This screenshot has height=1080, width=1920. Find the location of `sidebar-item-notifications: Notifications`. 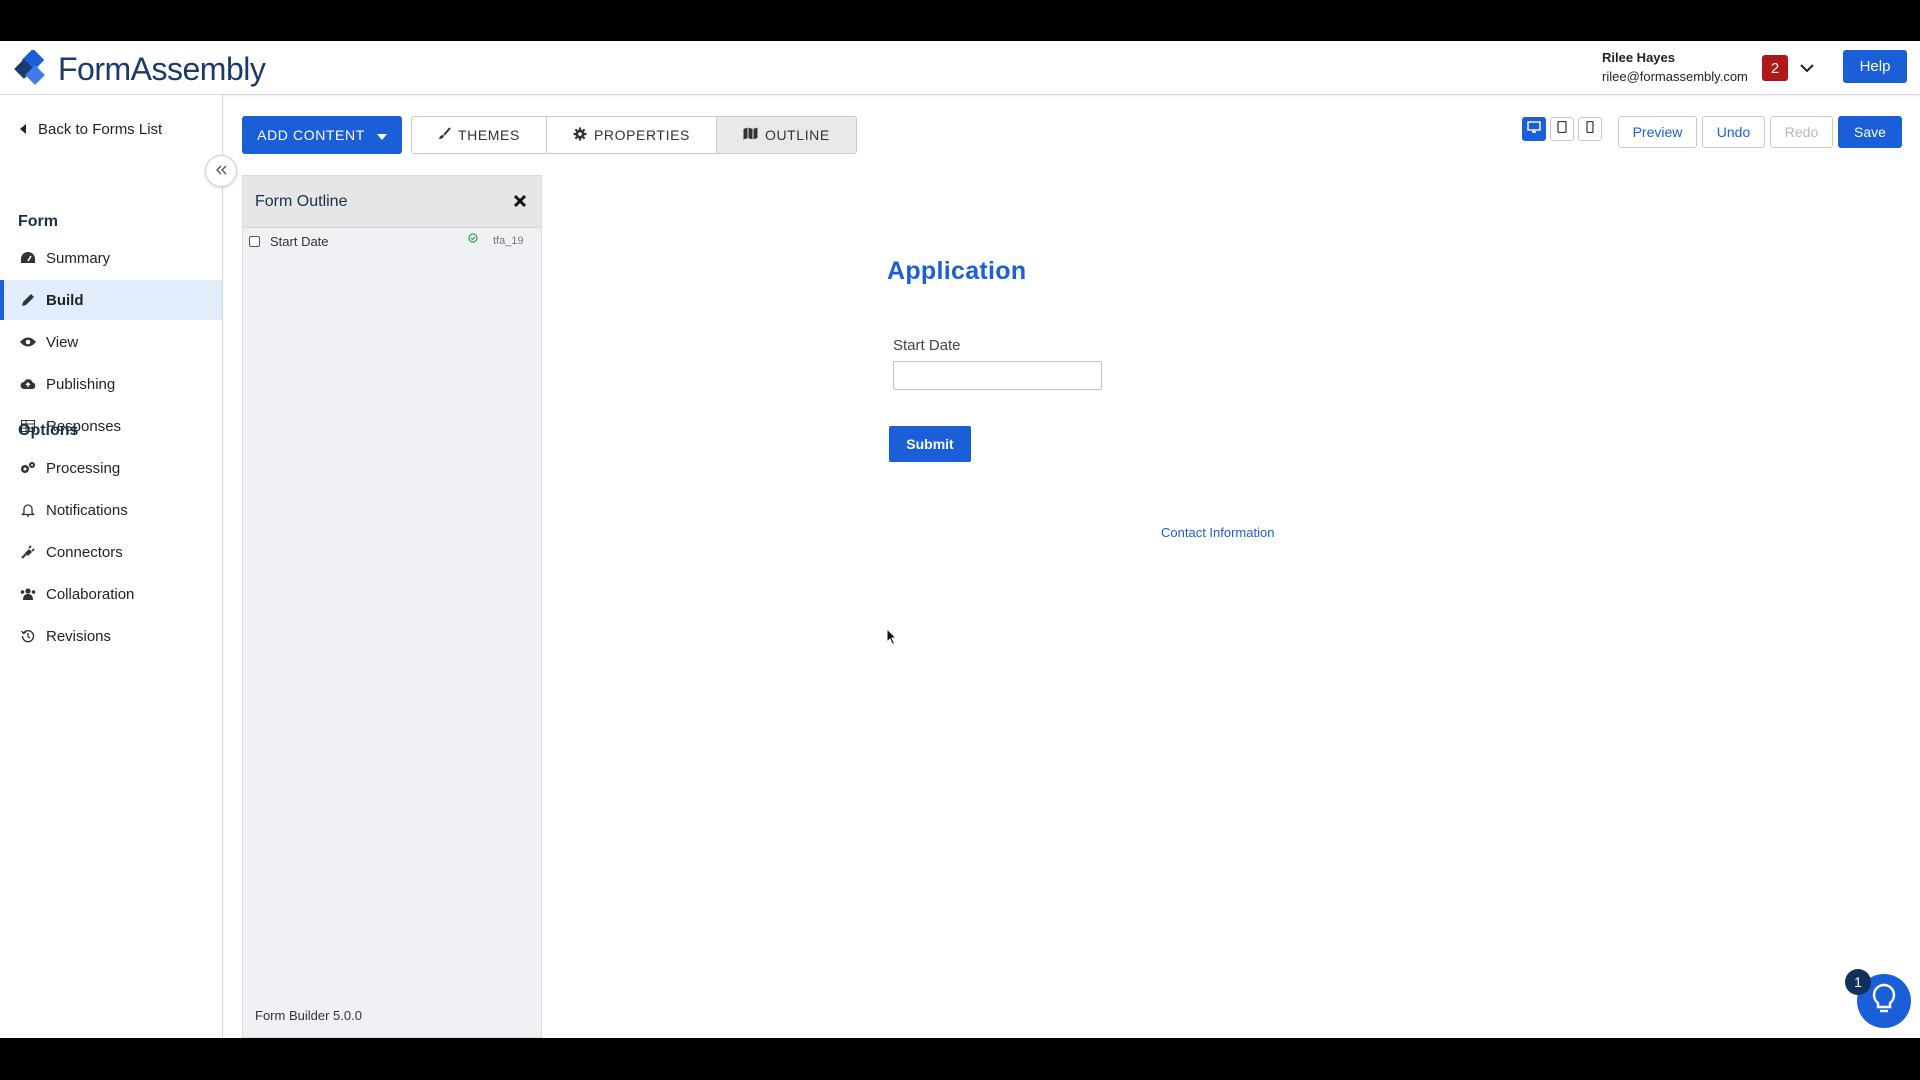

sidebar-item-notifications: Notifications is located at coordinates (111, 510).